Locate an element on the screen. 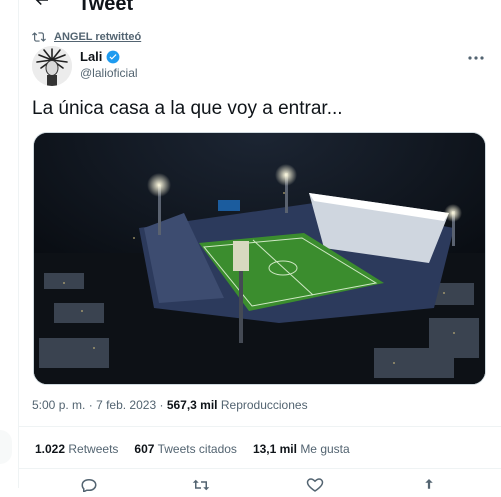  divider-top is located at coordinates (259, 426).